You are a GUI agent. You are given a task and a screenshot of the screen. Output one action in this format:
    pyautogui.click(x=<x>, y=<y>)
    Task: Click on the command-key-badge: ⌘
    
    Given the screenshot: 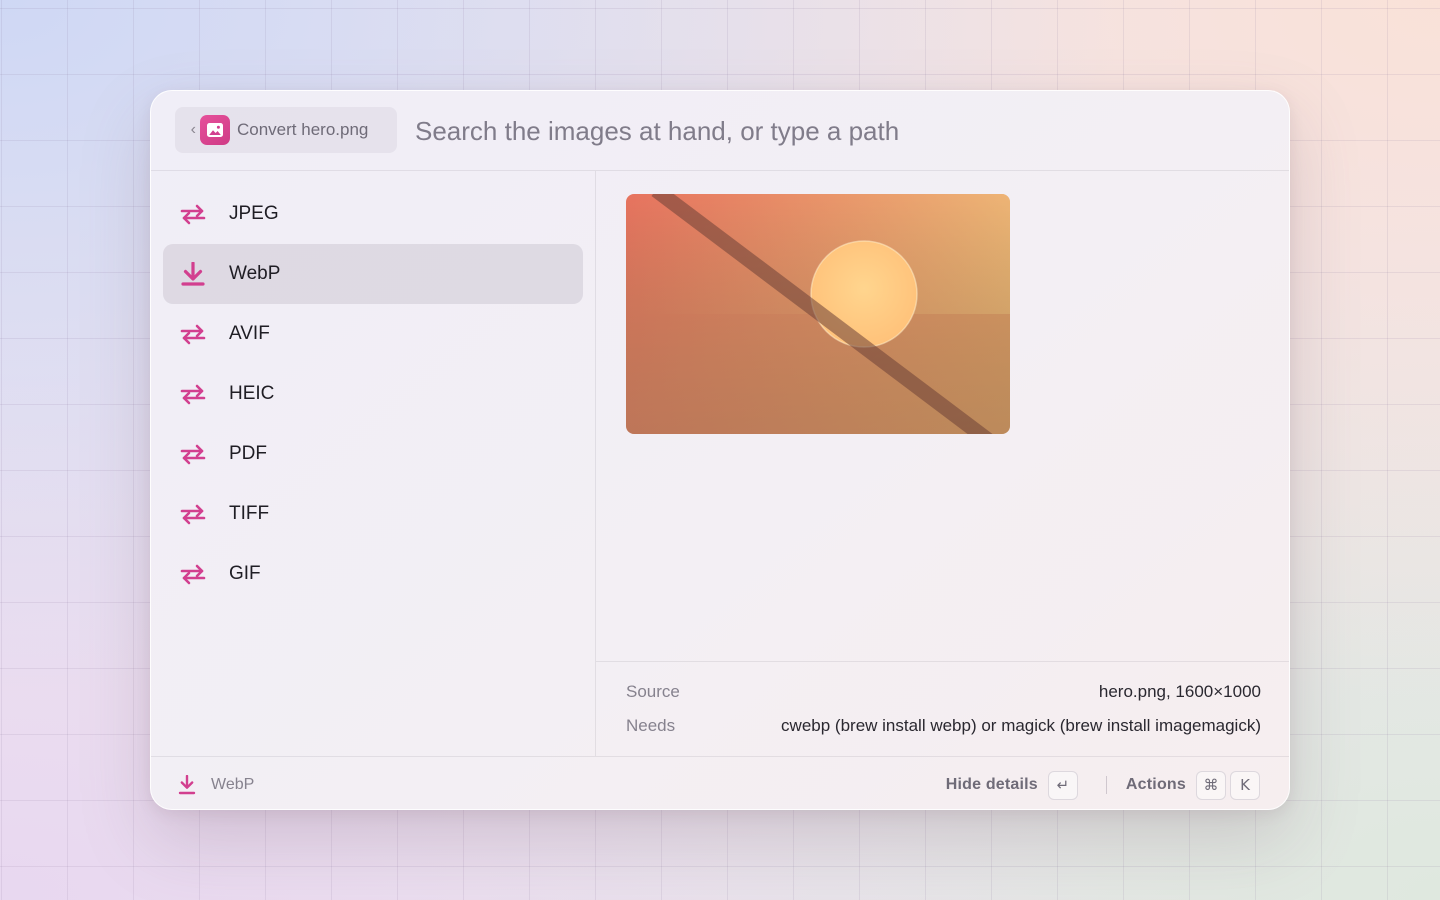 What is the action you would take?
    pyautogui.click(x=1211, y=785)
    